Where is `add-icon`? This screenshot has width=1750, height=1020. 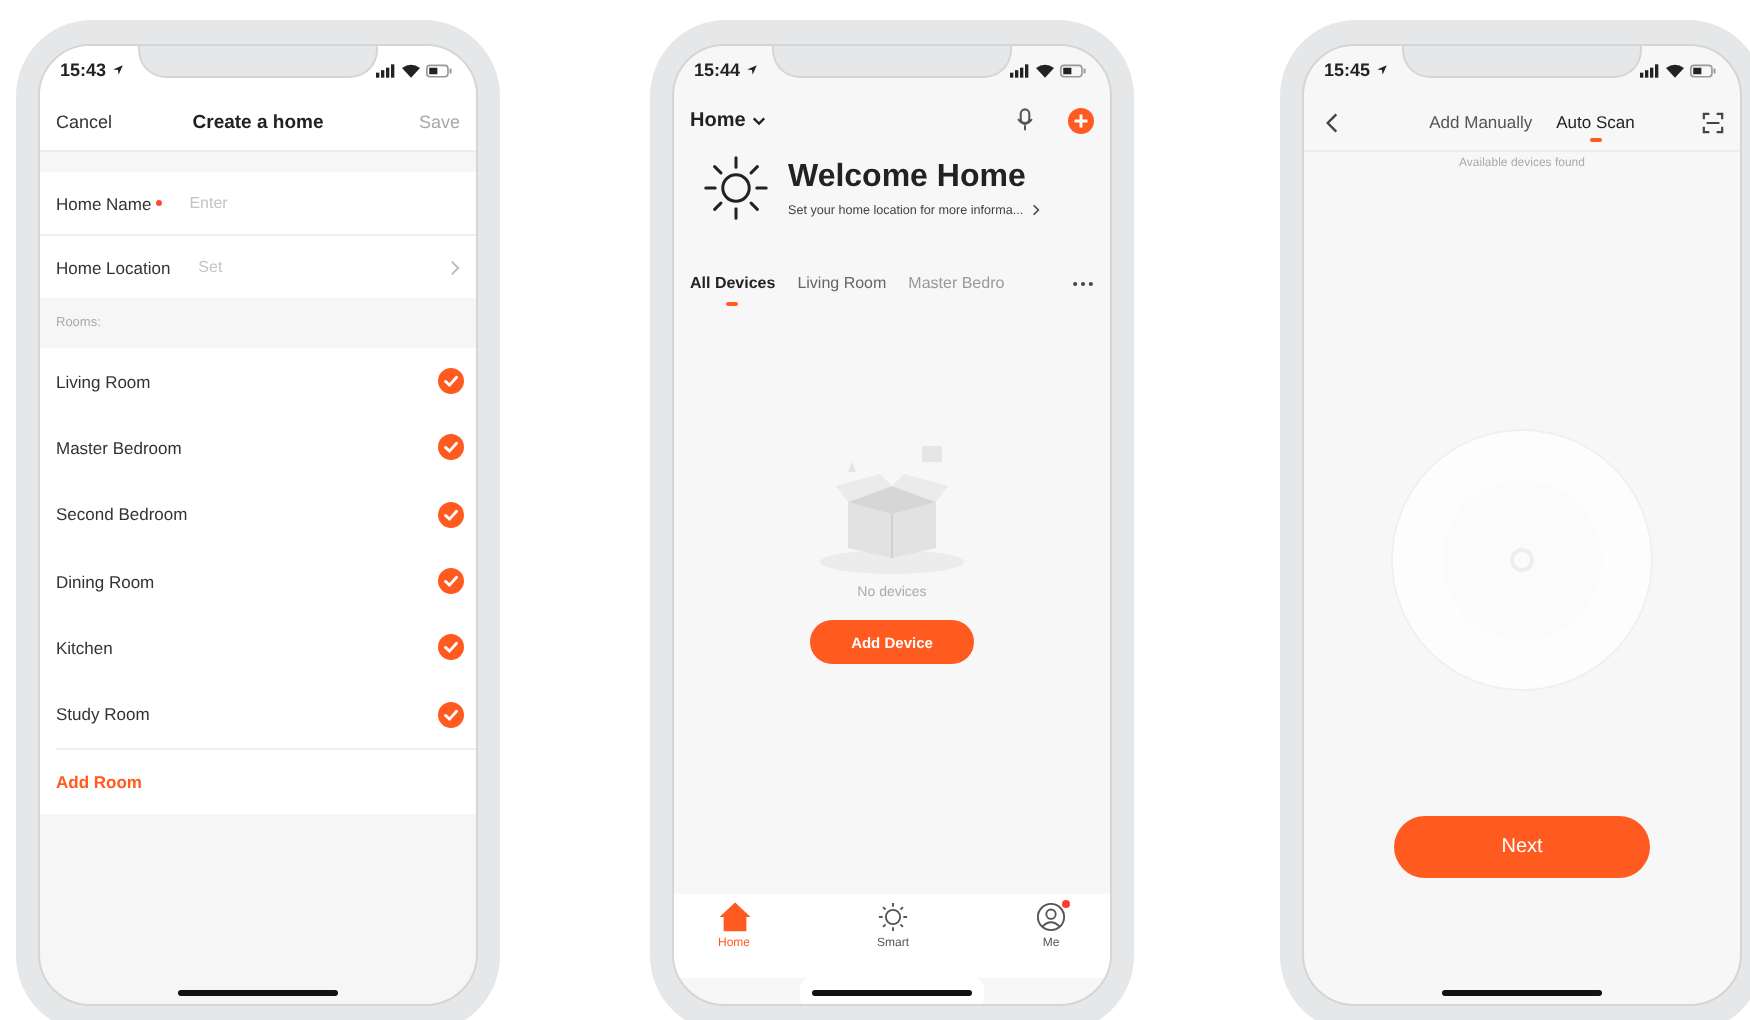
add-icon is located at coordinates (1081, 120).